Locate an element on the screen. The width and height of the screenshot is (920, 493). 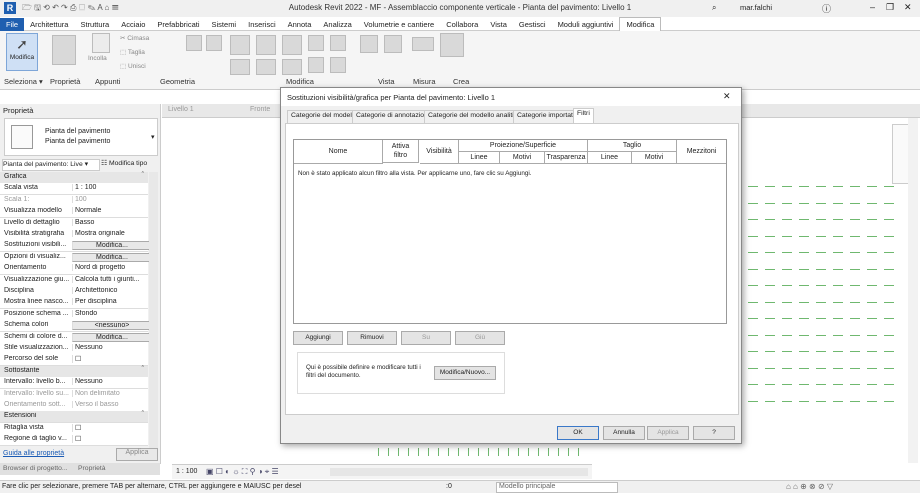
properties-section: Grafica ˆ is located at coordinates (74, 178).